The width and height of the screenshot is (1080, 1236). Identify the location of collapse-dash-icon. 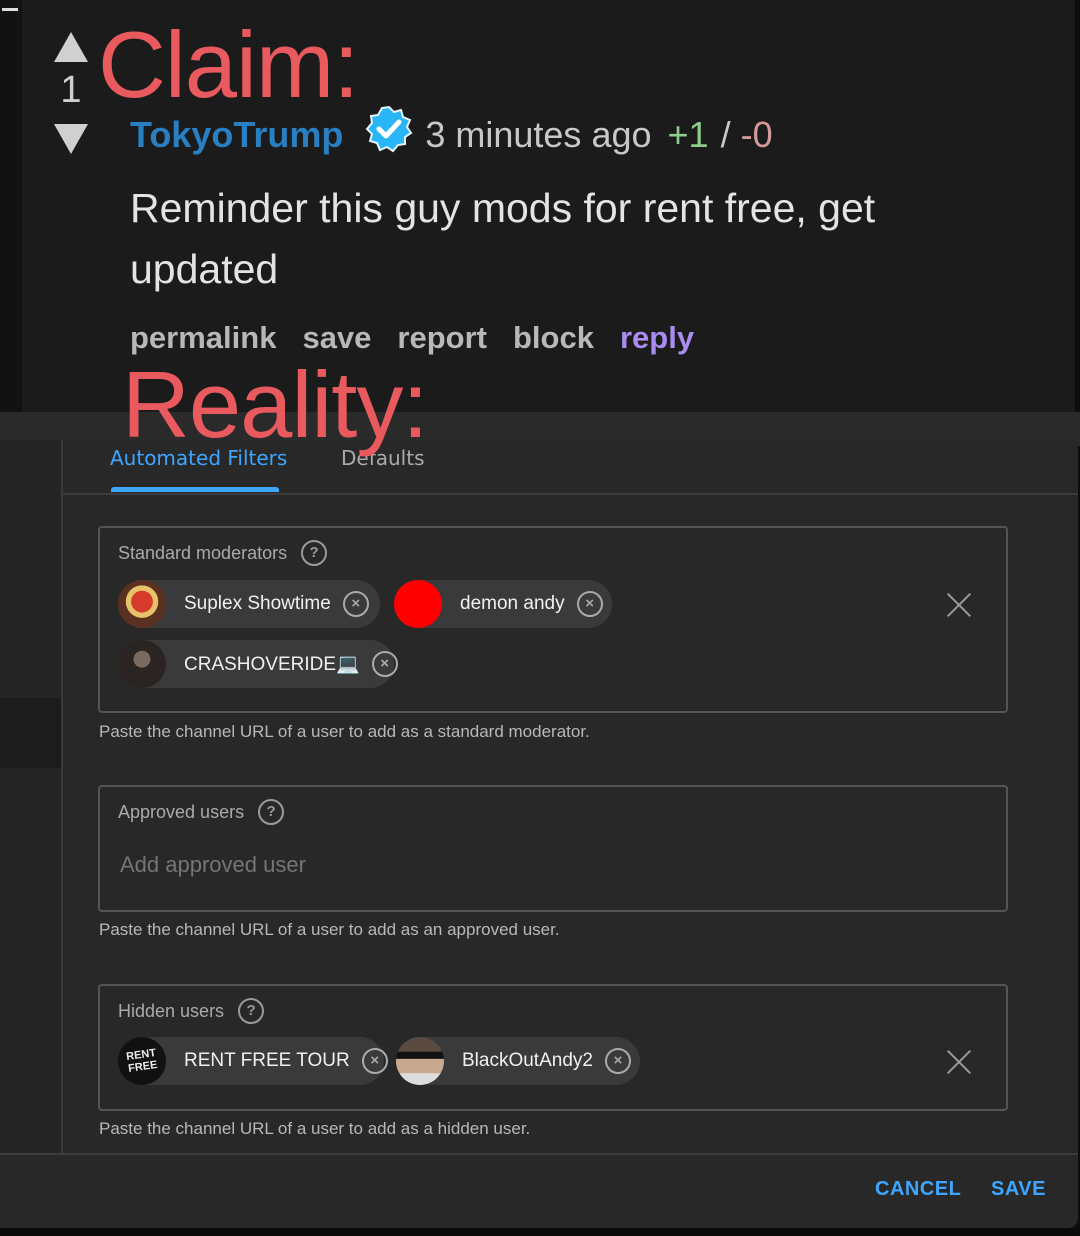
(10, 9).